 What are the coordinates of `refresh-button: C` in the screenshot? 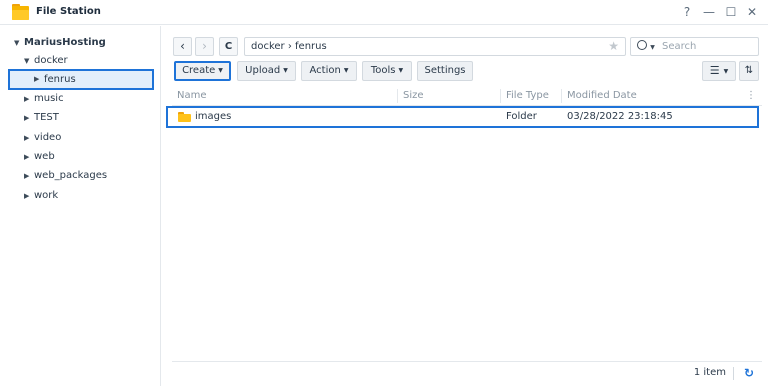 It's located at (228, 46).